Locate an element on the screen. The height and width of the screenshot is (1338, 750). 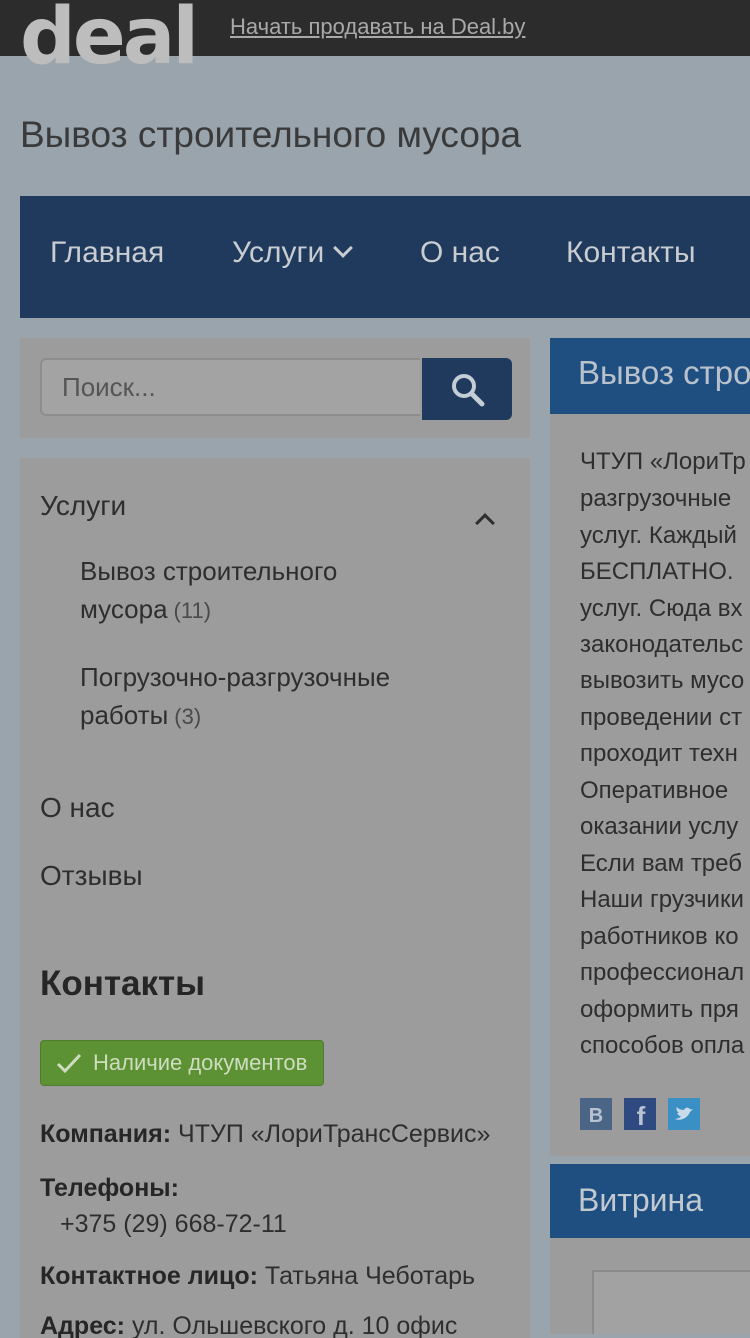
description-line: БЕСПЛАТНО. is located at coordinates (657, 571).